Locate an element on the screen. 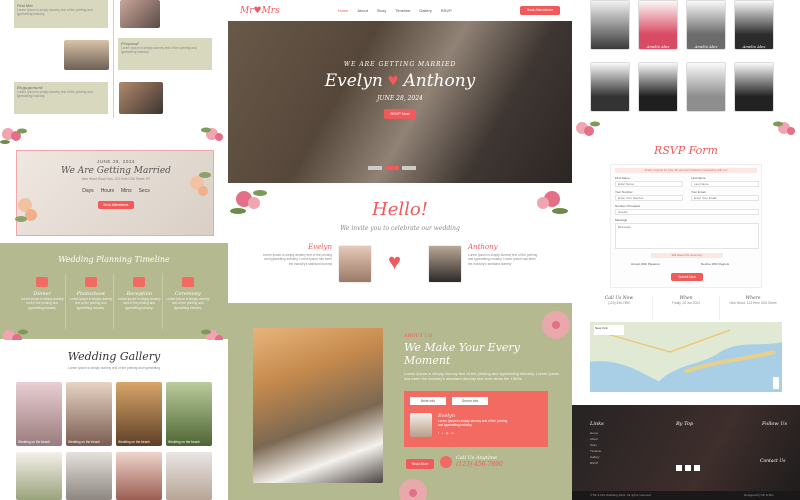 The height and width of the screenshot is (500, 800). rsvp-now-button: RSVP Now is located at coordinates (400, 114).